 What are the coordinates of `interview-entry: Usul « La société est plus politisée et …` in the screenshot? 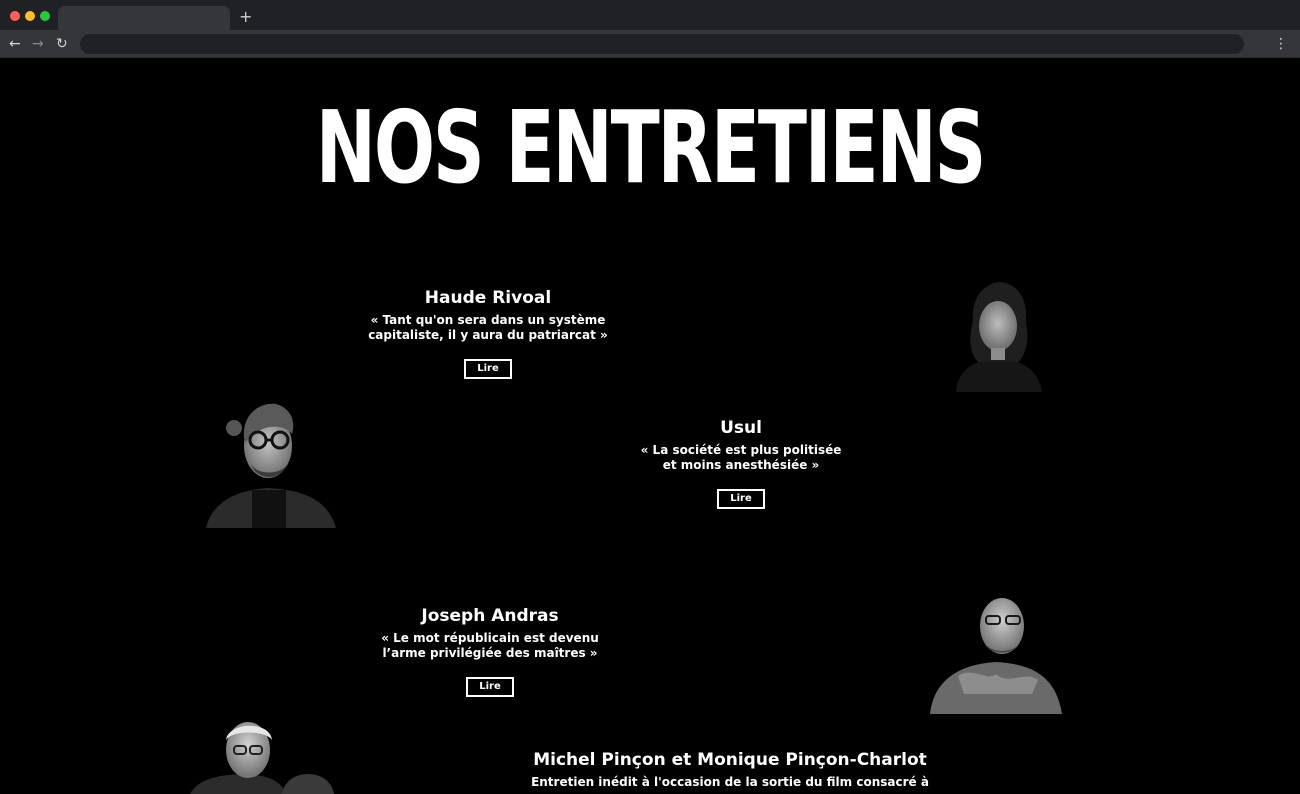 It's located at (741, 463).